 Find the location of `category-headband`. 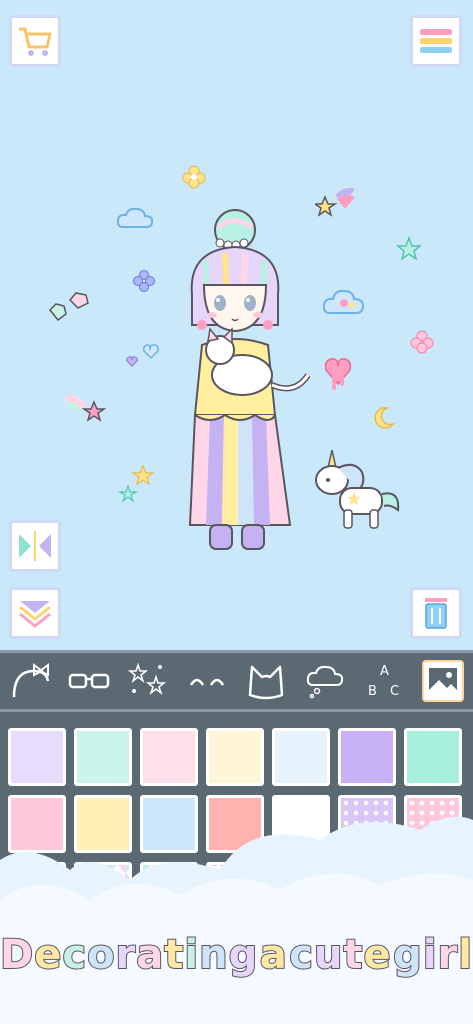

category-headband is located at coordinates (29, 681).